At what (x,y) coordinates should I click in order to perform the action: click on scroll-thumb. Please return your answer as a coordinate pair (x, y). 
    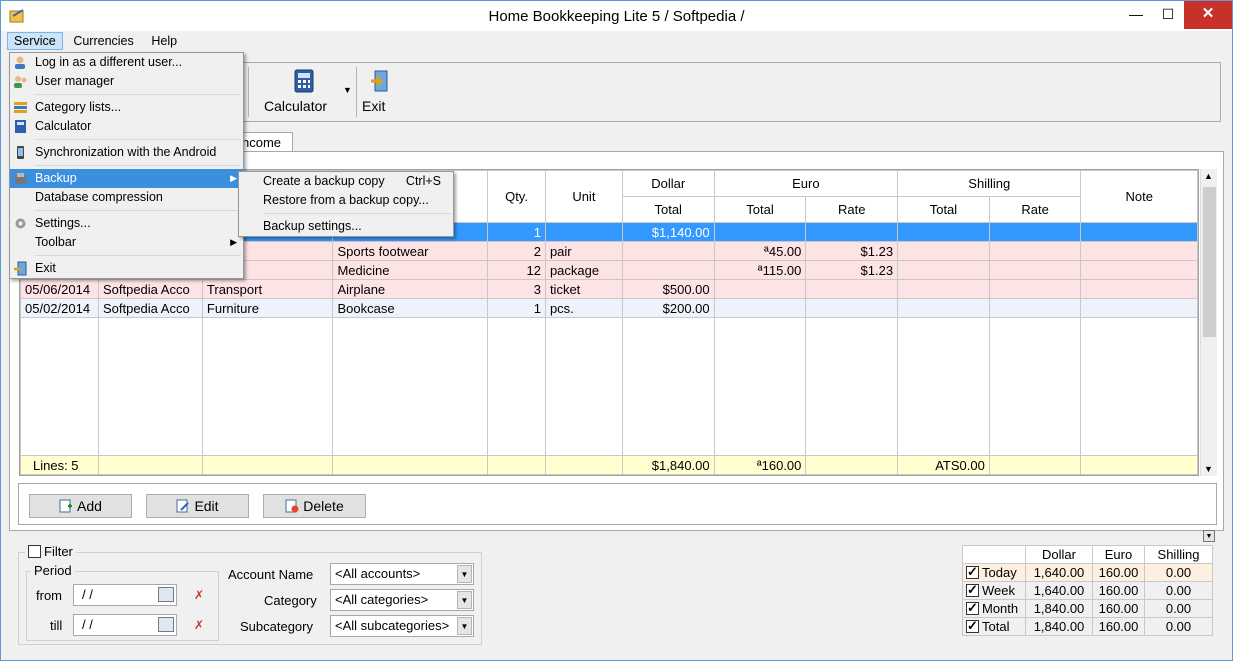
    Looking at the image, I should click on (1209, 262).